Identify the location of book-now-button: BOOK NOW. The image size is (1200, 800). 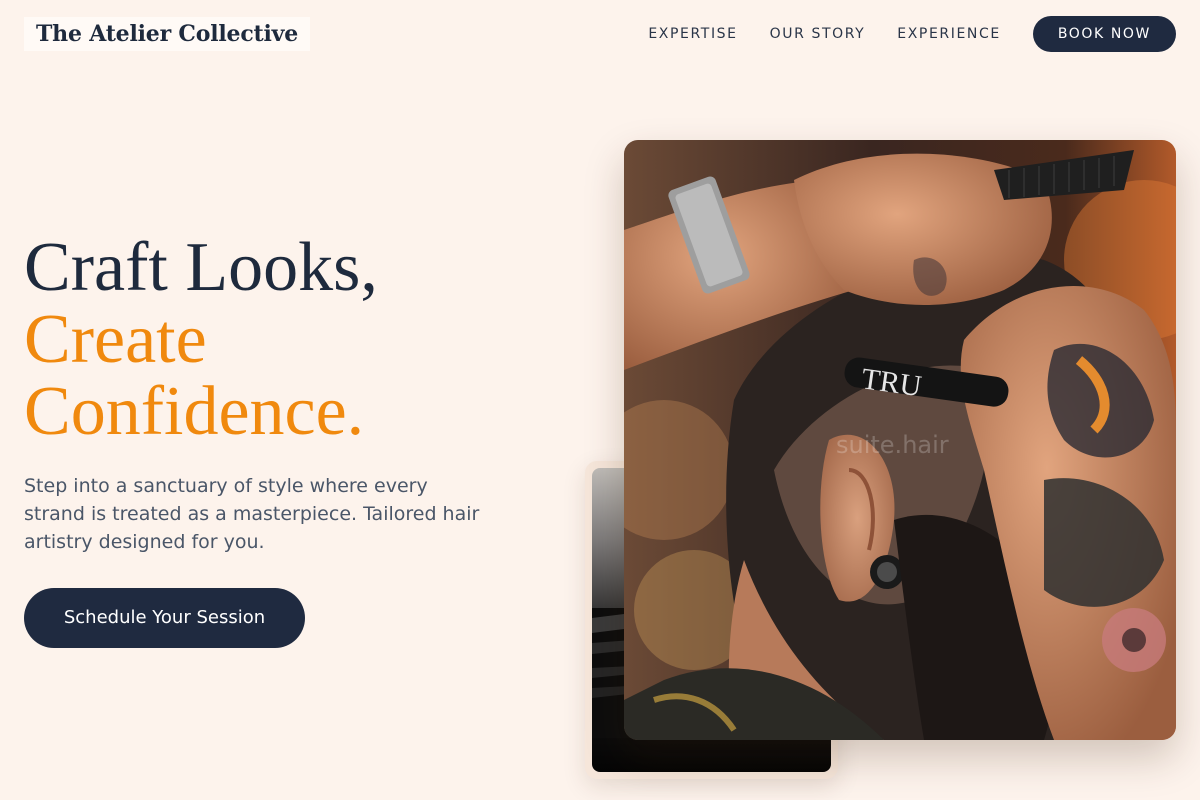
(1104, 34).